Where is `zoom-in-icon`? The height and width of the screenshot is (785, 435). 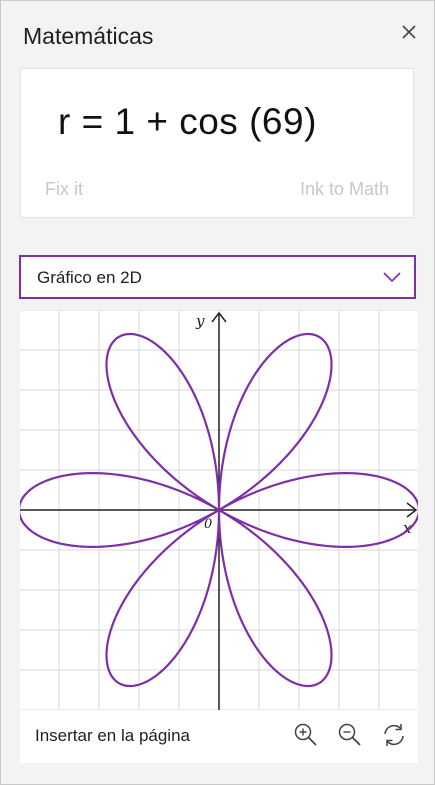
zoom-in-icon is located at coordinates (306, 735).